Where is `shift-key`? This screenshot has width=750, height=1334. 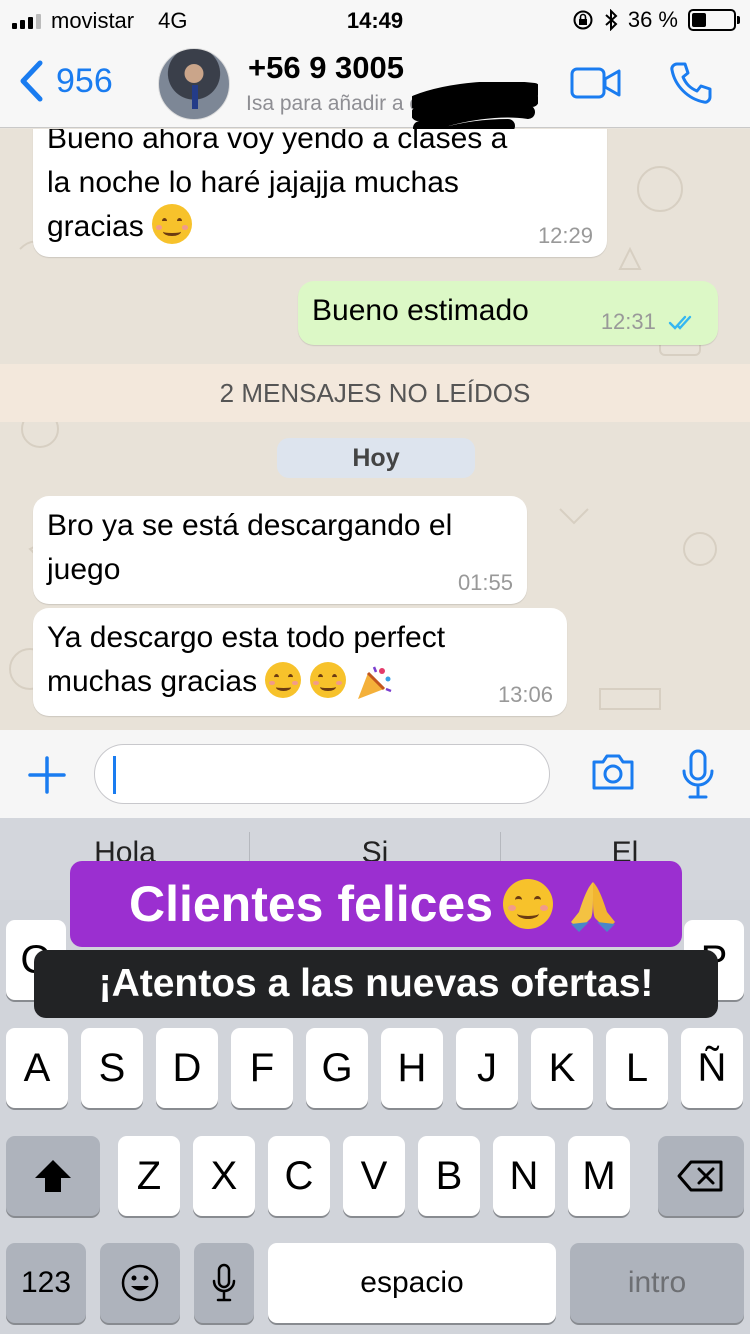
shift-key is located at coordinates (53, 1176).